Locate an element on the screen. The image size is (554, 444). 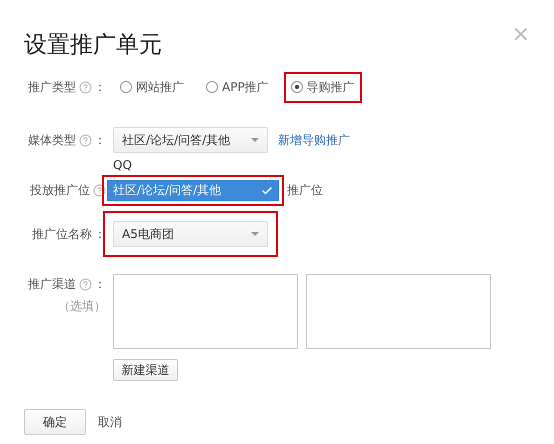
help-icon is located at coordinates (99, 190).